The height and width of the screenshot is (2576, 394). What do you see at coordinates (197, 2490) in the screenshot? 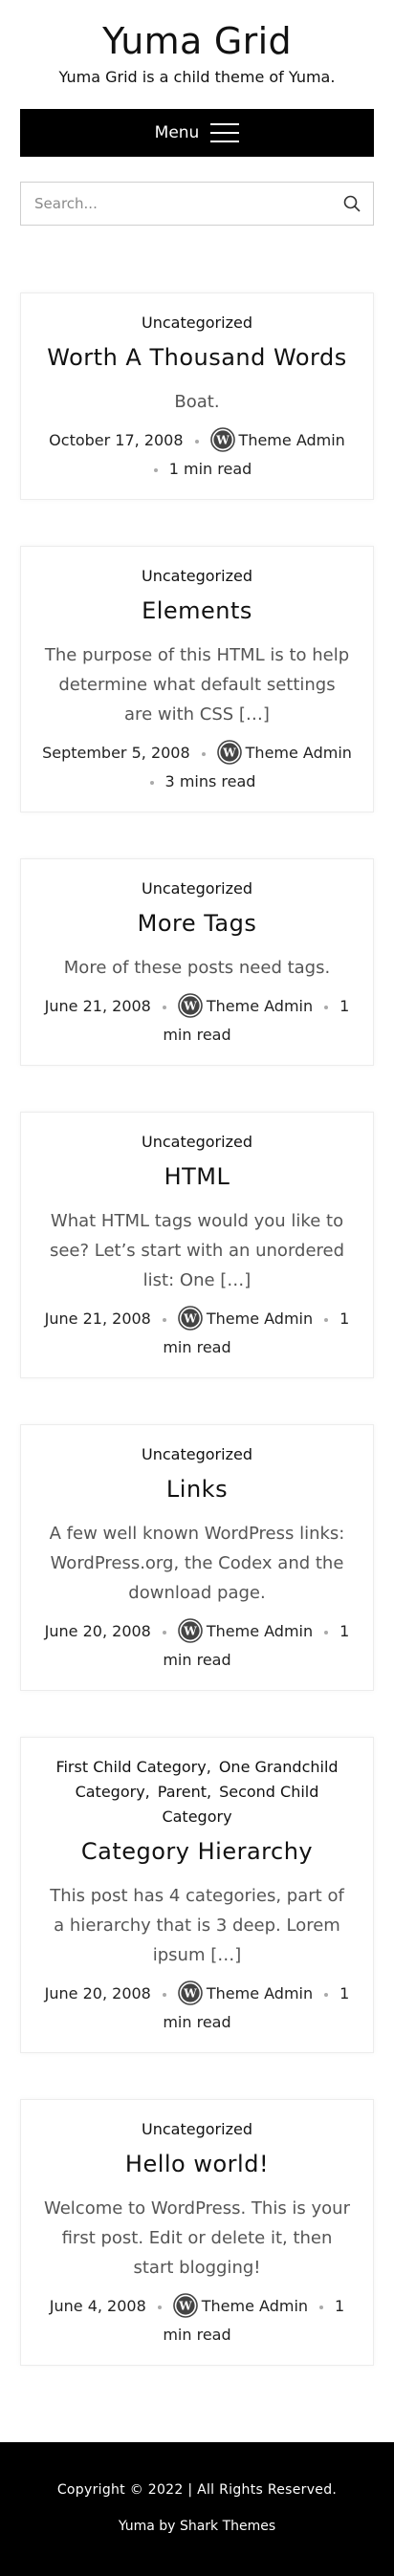
I see `footer-copyright: Copyright © 2022 | All Rights Reserved.` at bounding box center [197, 2490].